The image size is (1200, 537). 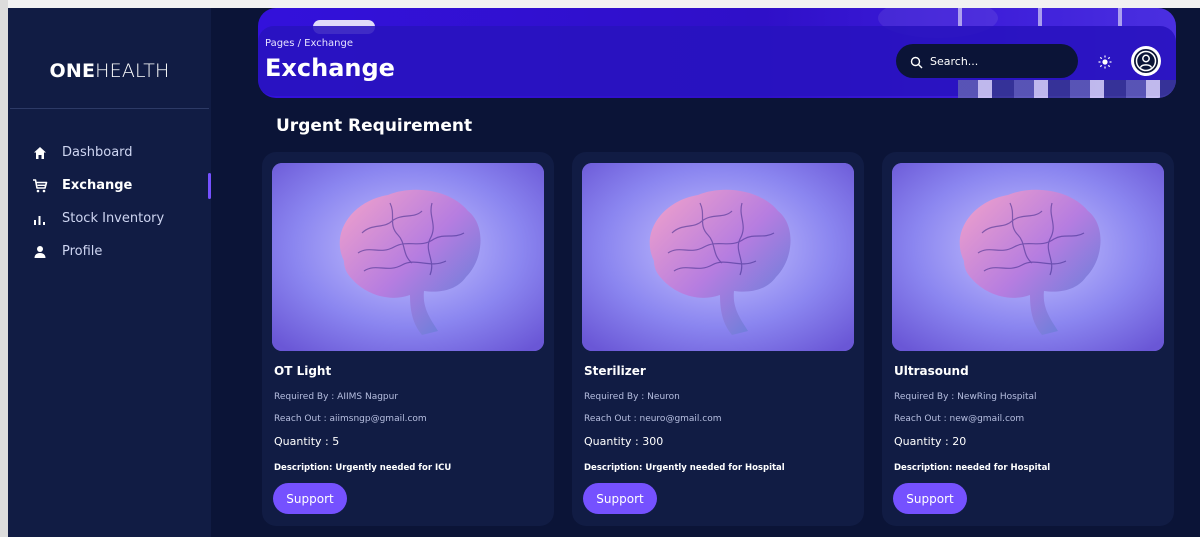 I want to click on person-icon, so click(x=40, y=252).